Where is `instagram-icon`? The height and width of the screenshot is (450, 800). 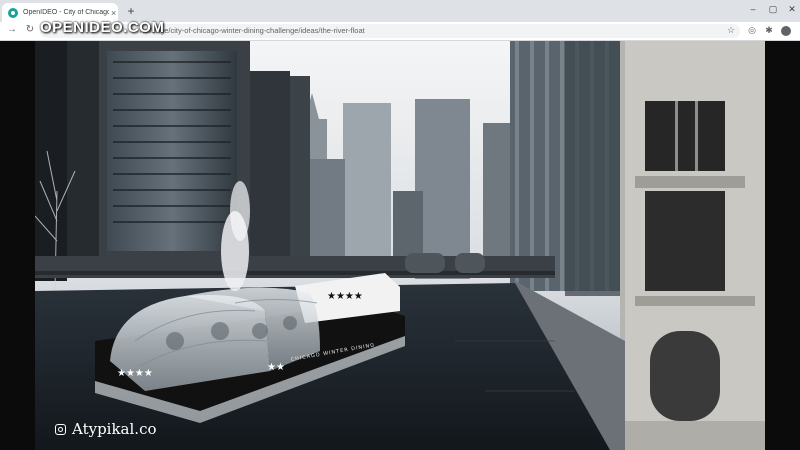 instagram-icon is located at coordinates (60, 429).